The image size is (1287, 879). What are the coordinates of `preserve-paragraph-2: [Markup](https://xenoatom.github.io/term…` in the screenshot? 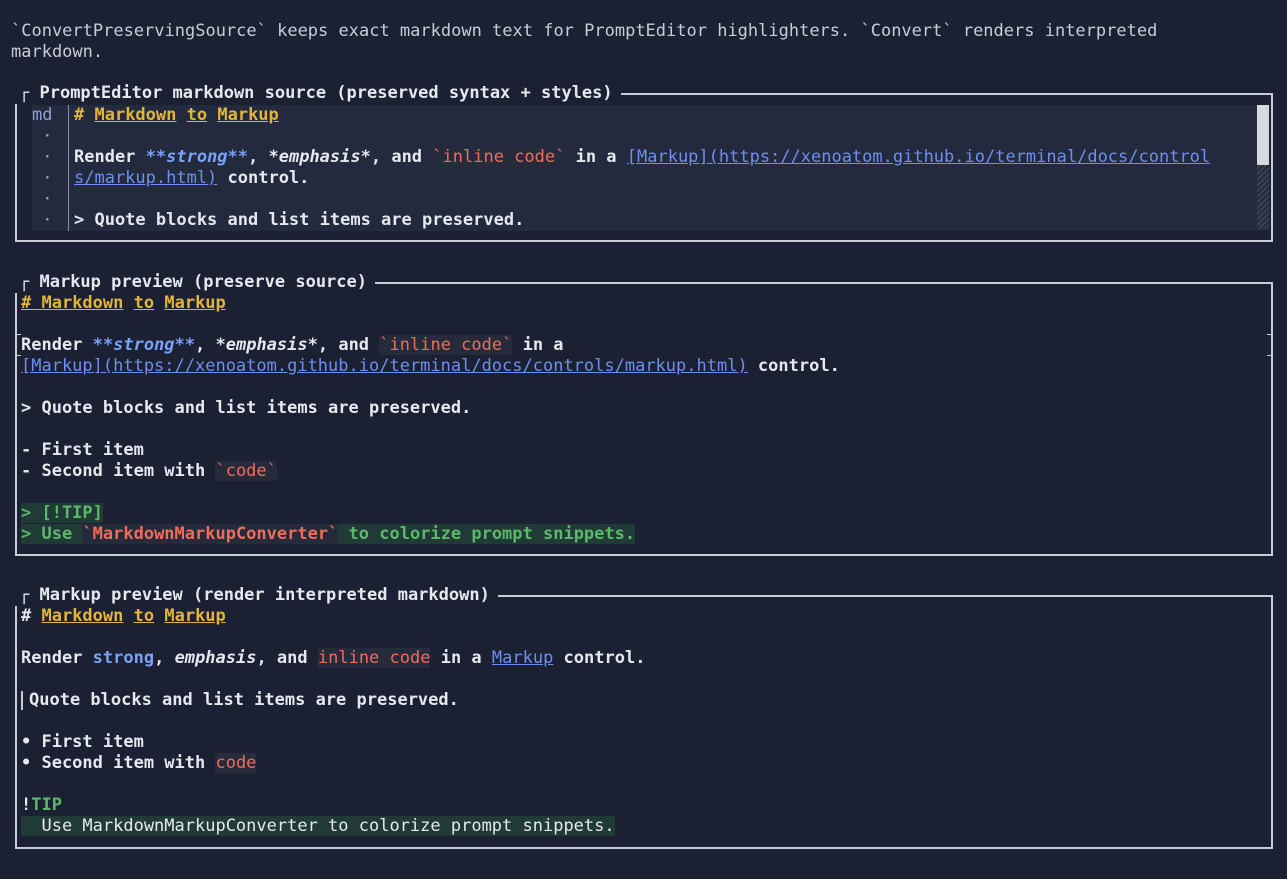 It's located at (430, 366).